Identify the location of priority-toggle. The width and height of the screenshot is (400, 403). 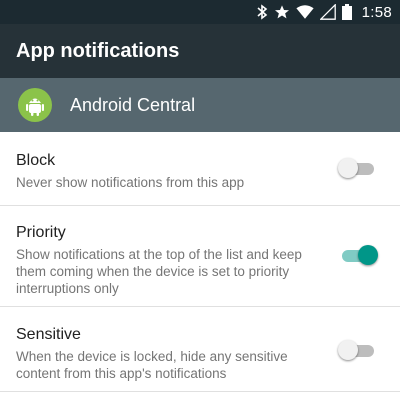
(359, 256).